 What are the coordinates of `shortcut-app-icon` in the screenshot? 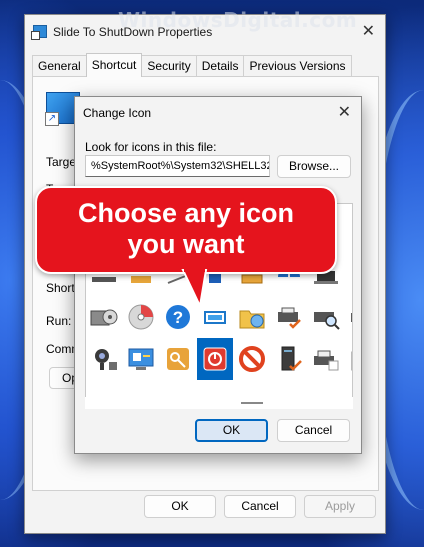 It's located at (39, 32).